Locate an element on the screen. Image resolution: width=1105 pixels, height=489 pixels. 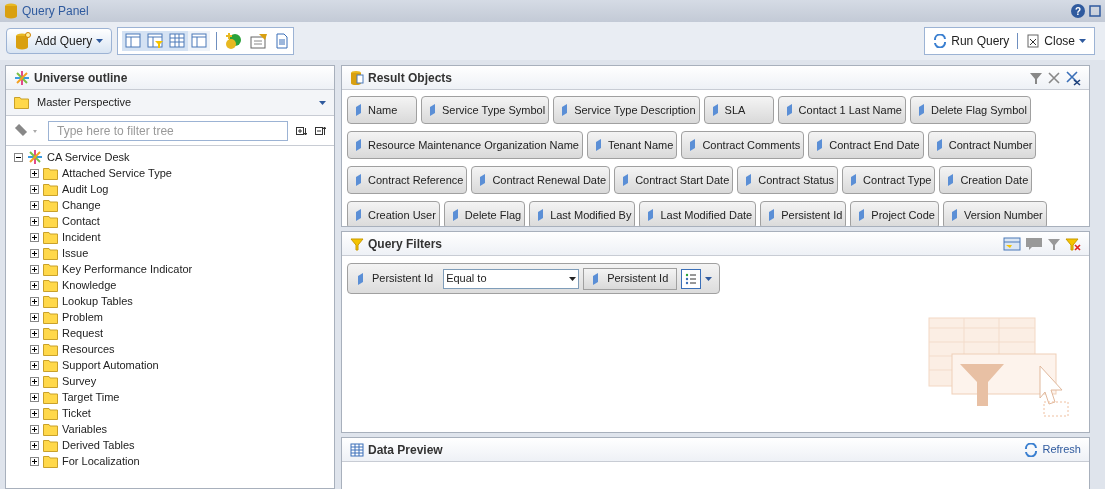
tree-item: Audit Log is located at coordinates (85, 189).